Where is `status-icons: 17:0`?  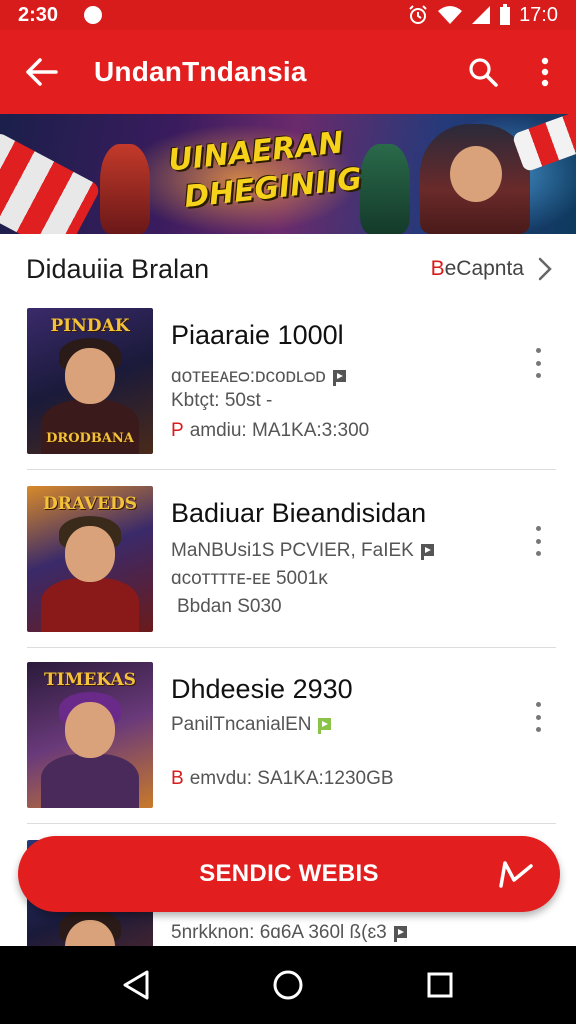
status-icons: 17:0 is located at coordinates (482, 15).